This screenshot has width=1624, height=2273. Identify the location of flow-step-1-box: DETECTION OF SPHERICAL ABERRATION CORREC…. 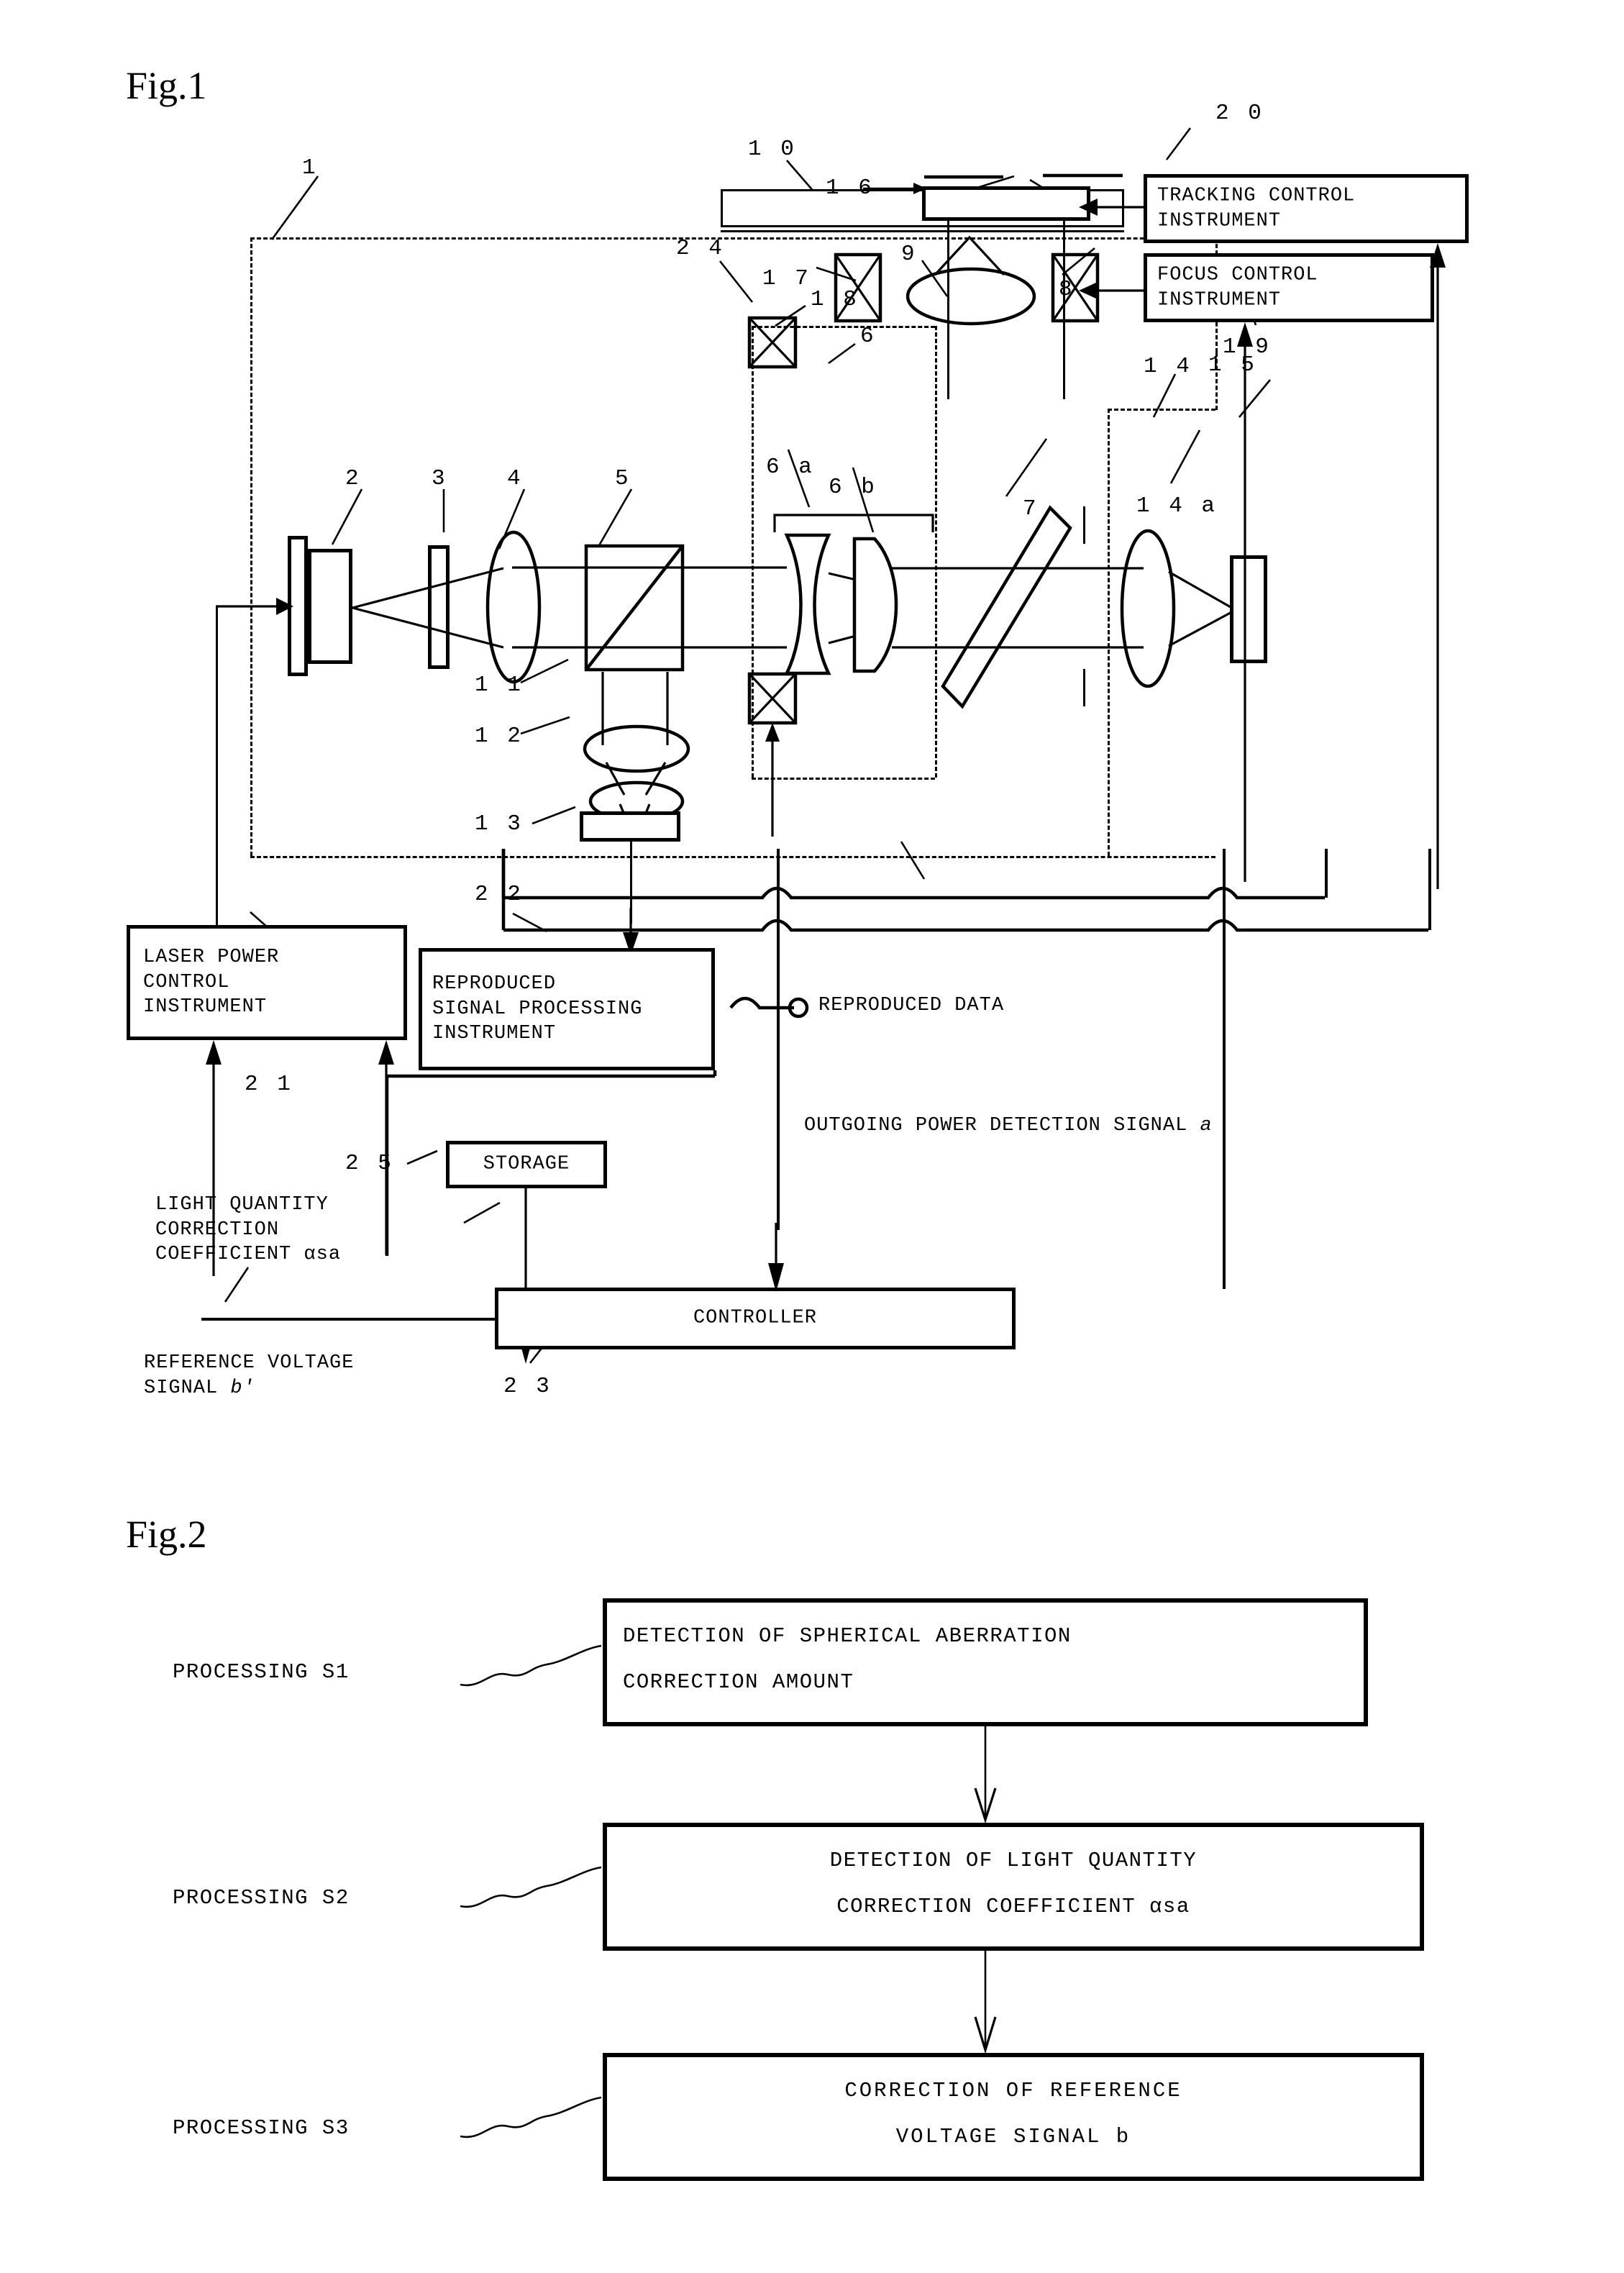
(986, 1662).